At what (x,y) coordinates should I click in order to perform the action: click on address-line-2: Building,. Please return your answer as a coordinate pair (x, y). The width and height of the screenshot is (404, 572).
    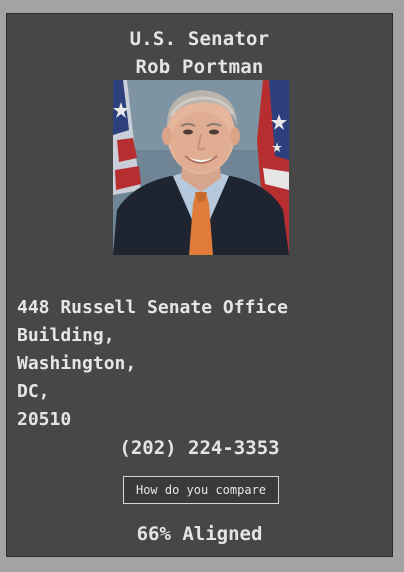
    Looking at the image, I should click on (66, 335).